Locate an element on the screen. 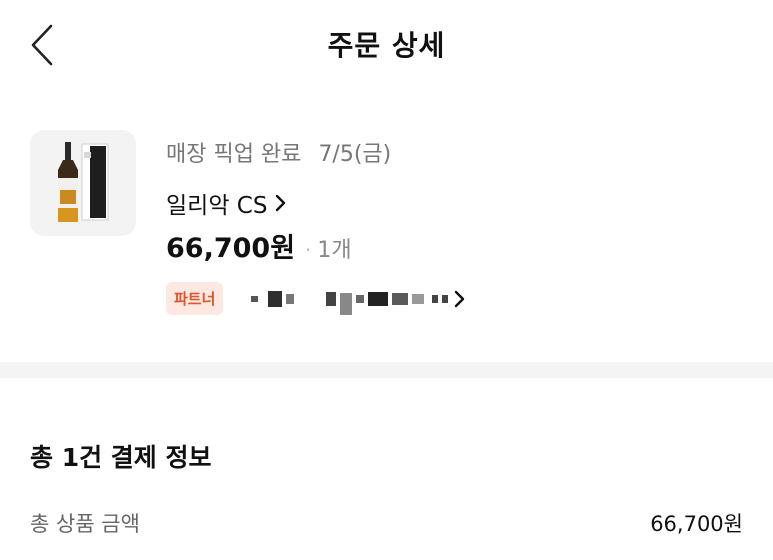 This screenshot has height=560, width=773. whisky-bottle-image is located at coordinates (83, 182).